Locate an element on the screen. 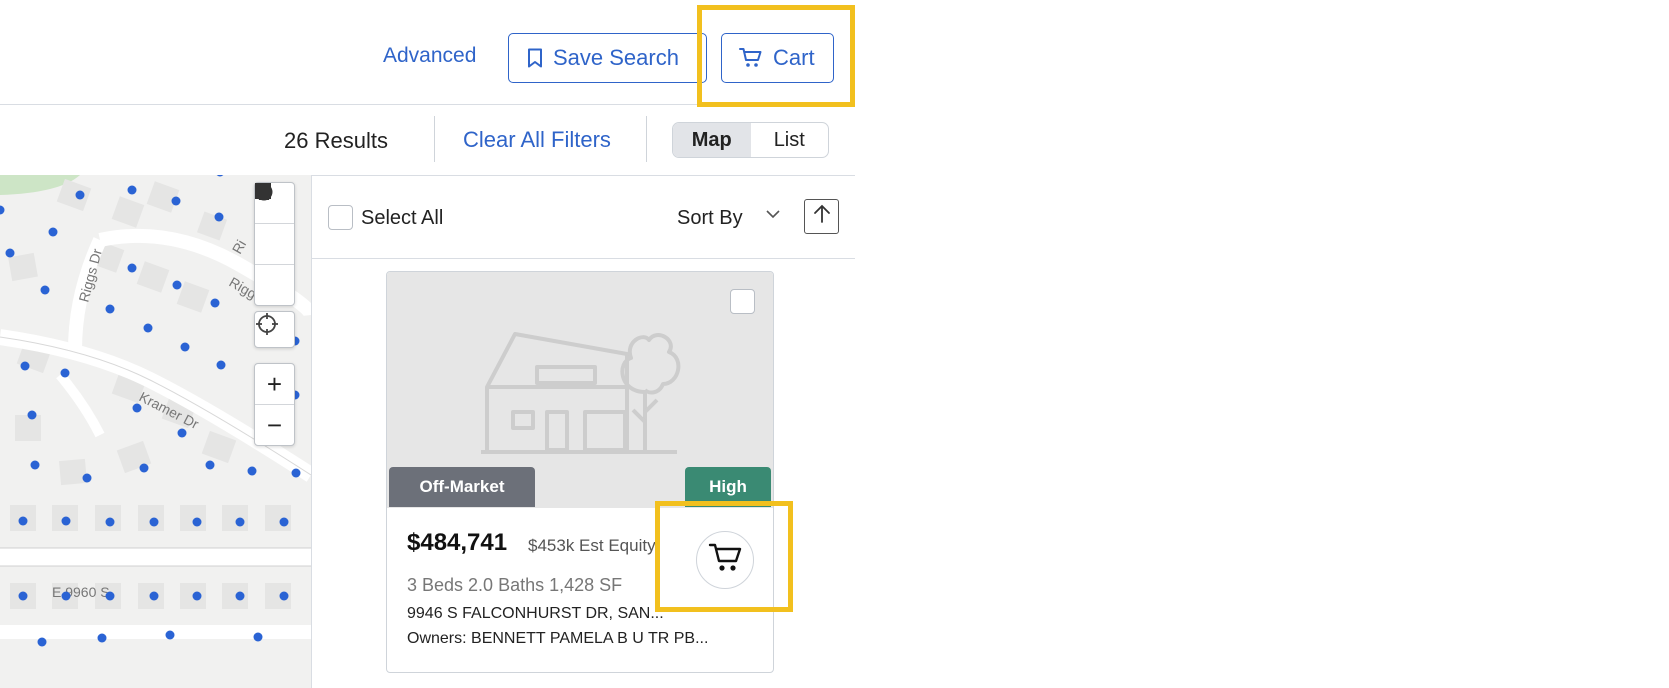 The image size is (1669, 688). list-header: Select All Sort By is located at coordinates (583, 217).